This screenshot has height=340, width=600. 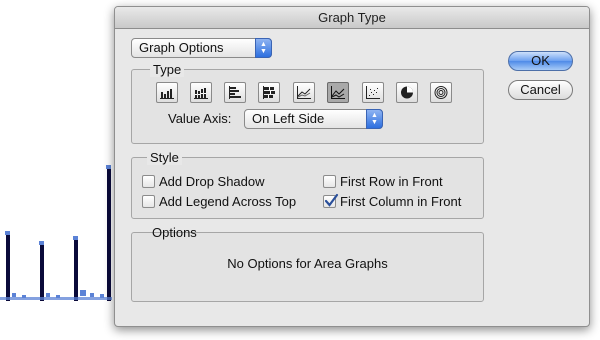 I want to click on add-drop-shadow-label: Add Drop Shadow, so click(x=212, y=181).